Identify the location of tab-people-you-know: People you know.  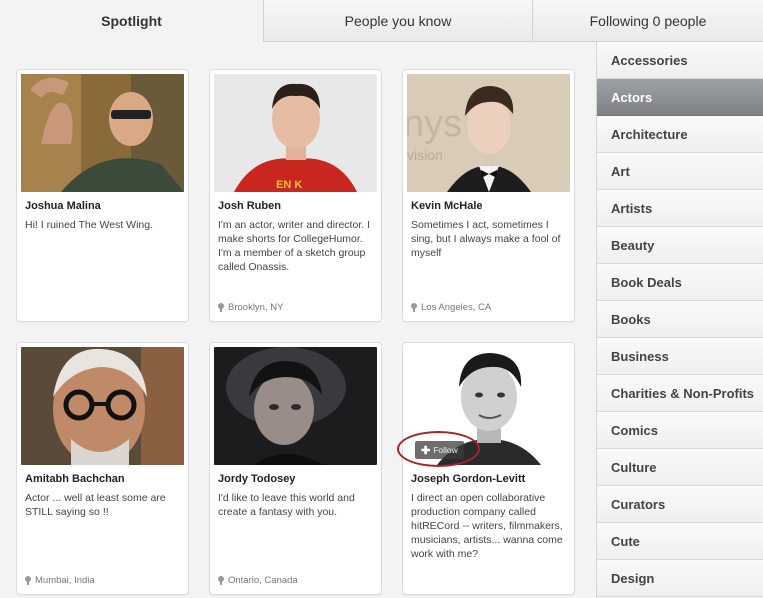
(397, 21).